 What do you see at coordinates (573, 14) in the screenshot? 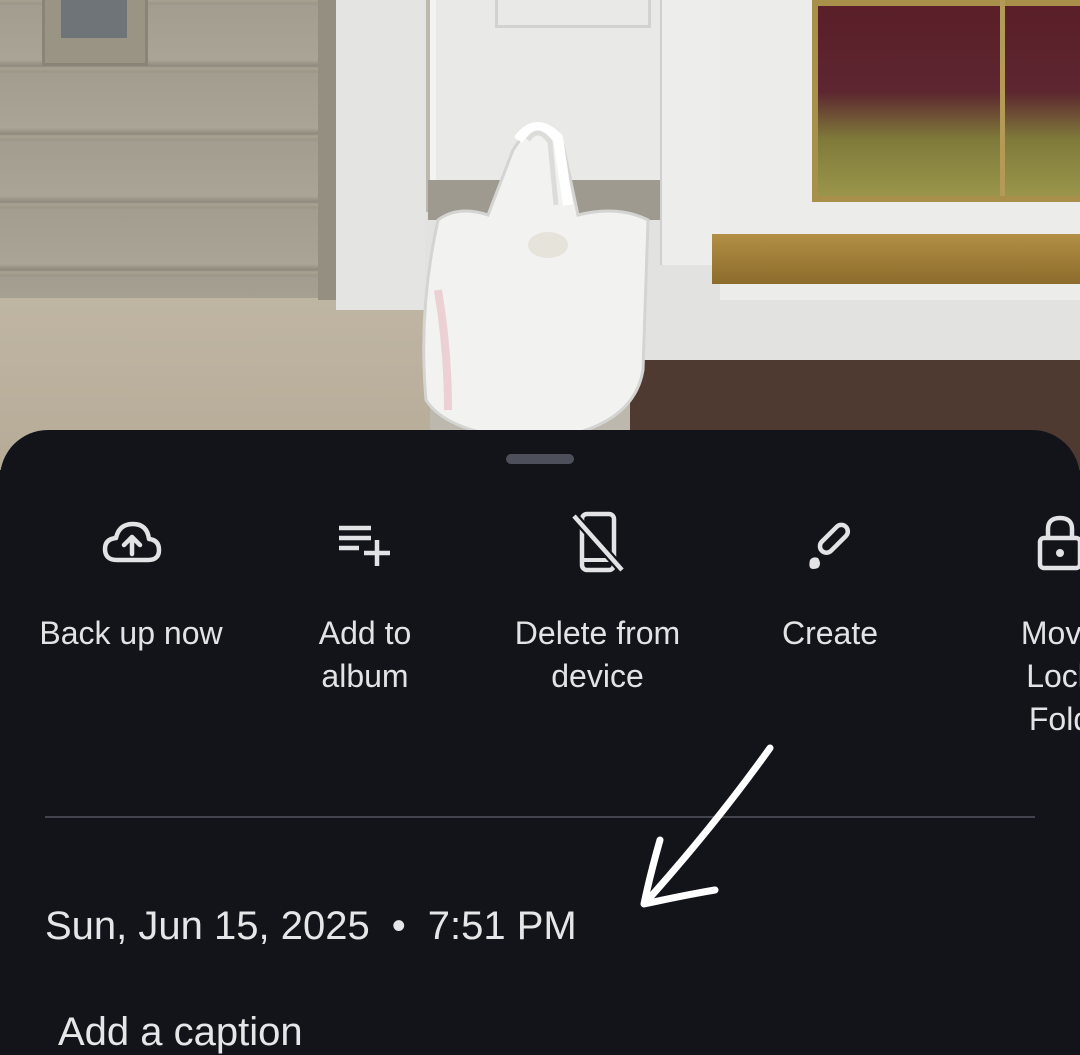
I see `photo-door-panel` at bounding box center [573, 14].